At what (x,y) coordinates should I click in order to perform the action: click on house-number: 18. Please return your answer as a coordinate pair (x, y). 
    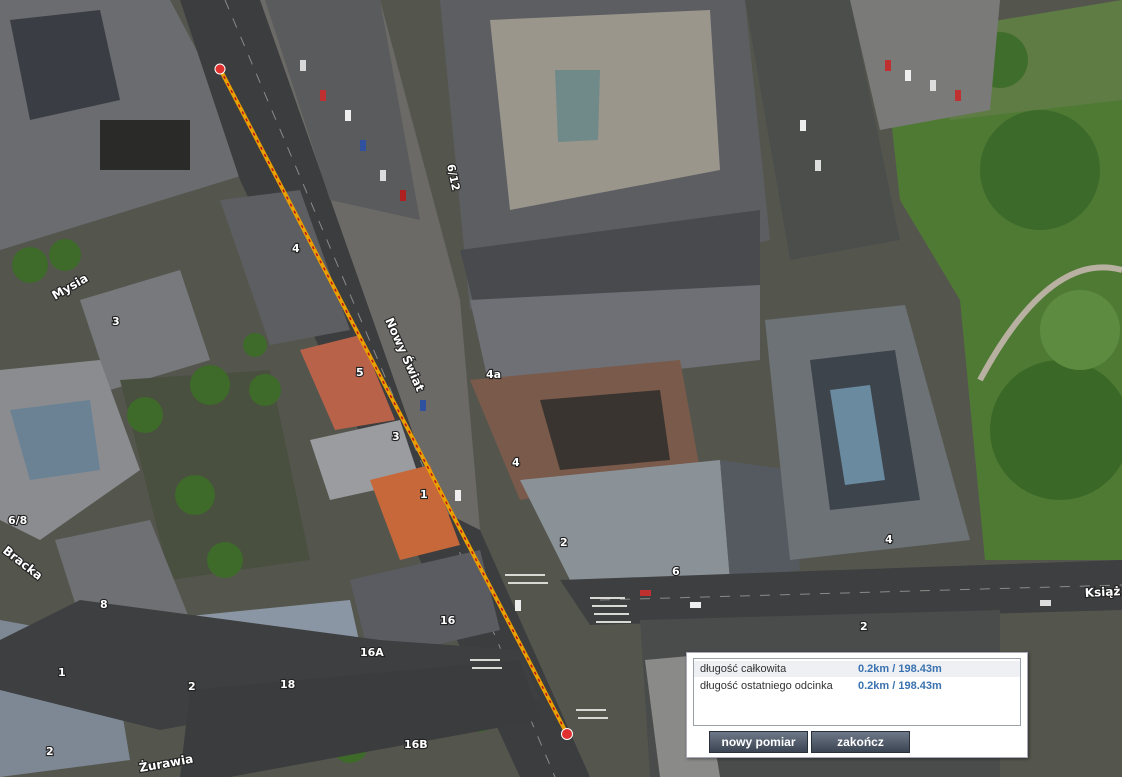
    Looking at the image, I should click on (287, 684).